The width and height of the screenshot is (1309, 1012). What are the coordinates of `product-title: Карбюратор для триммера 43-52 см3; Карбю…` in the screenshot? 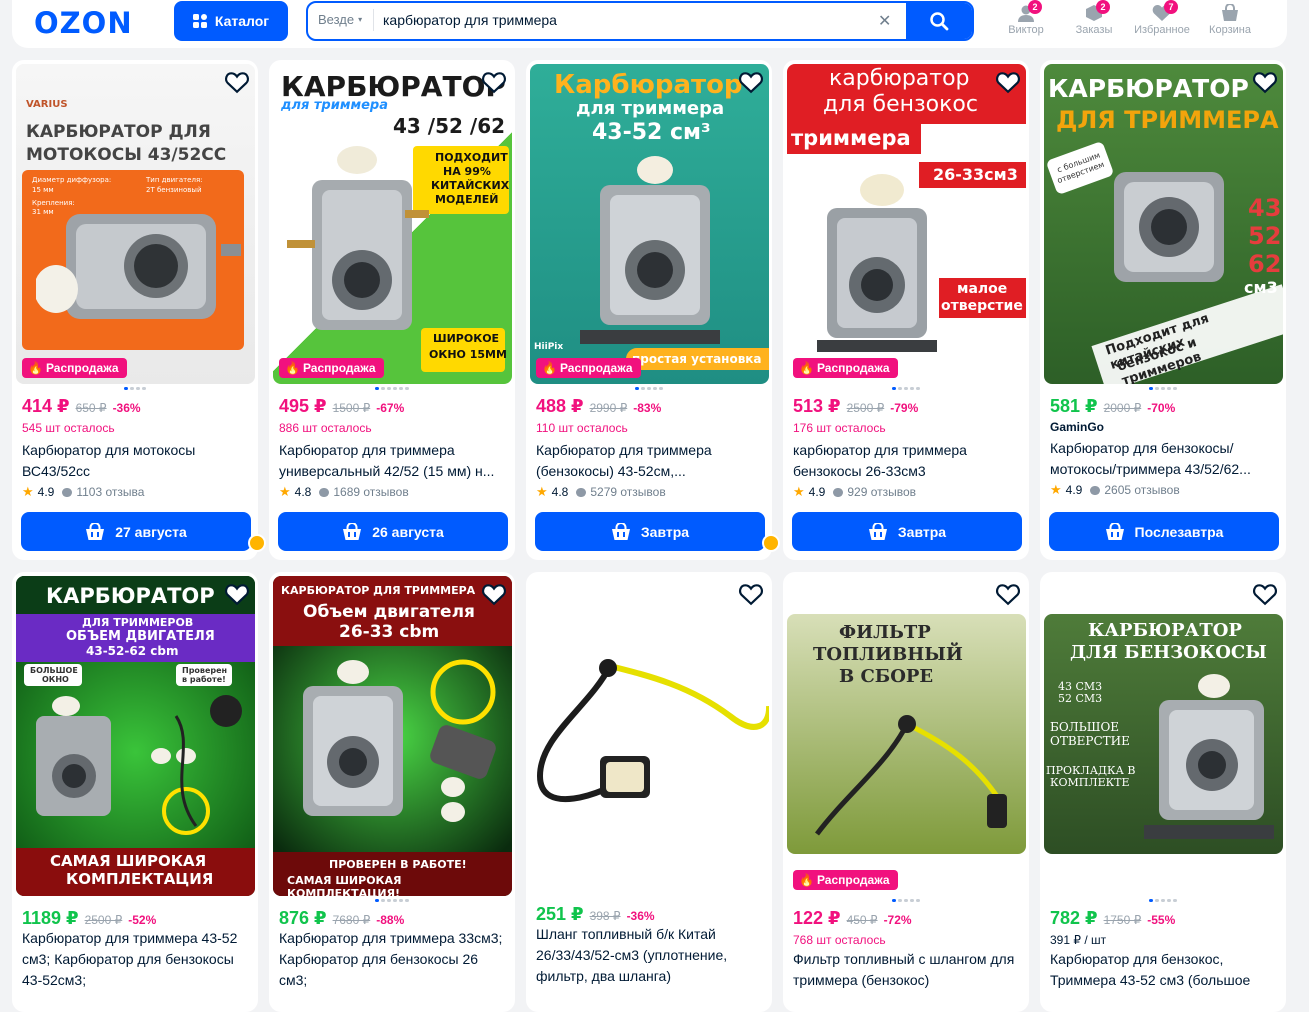 It's located at (136, 959).